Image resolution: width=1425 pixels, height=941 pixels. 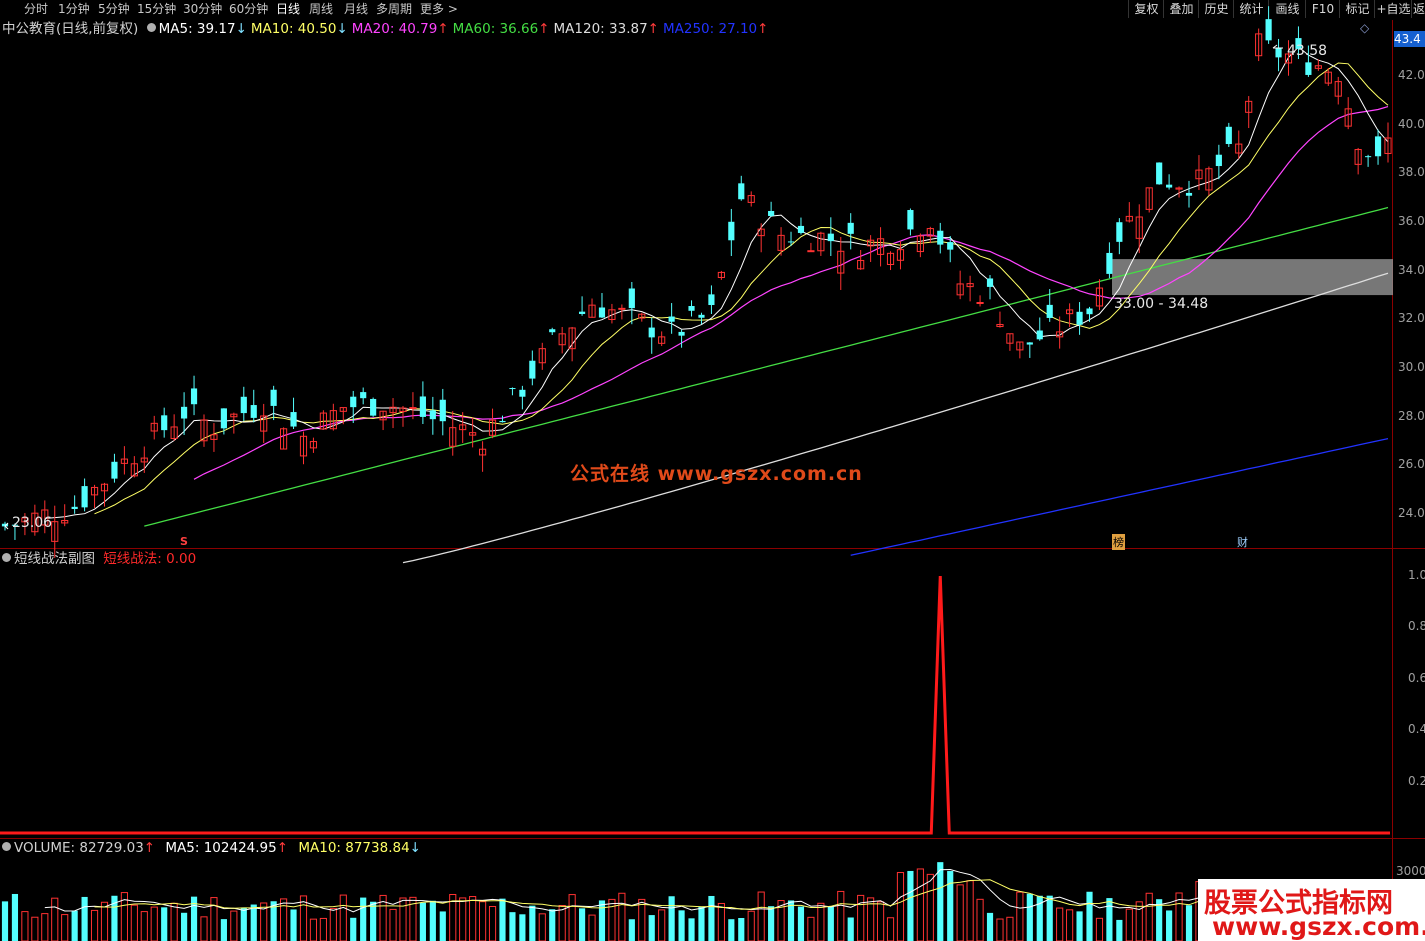 What do you see at coordinates (1277, 46) in the screenshot?
I see `high-marker-arrow` at bounding box center [1277, 46].